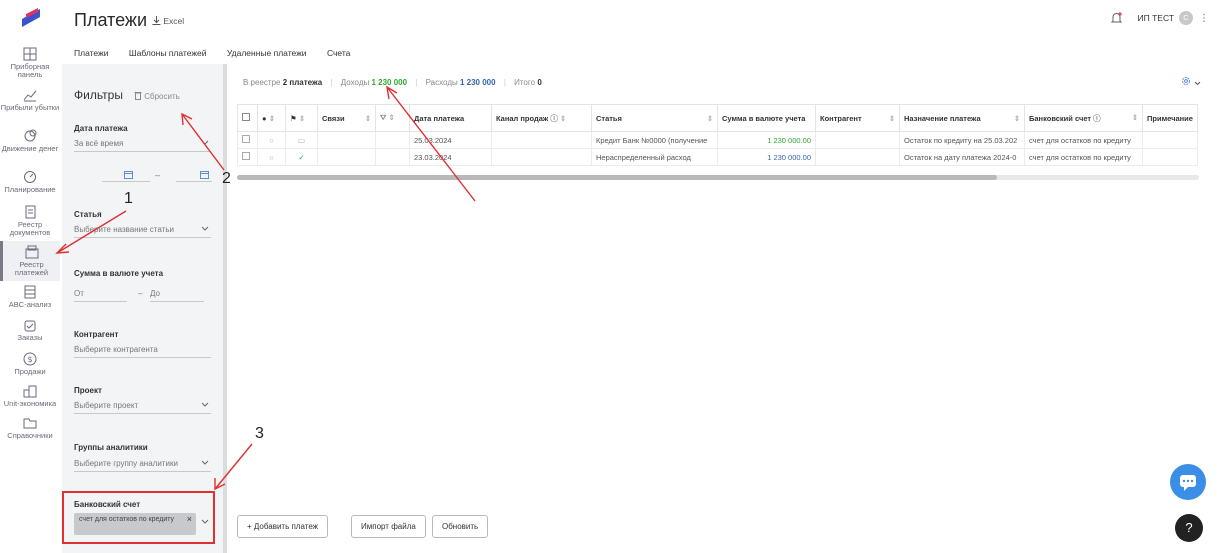  I want to click on date-cell: 25.03.2024, so click(450, 140).